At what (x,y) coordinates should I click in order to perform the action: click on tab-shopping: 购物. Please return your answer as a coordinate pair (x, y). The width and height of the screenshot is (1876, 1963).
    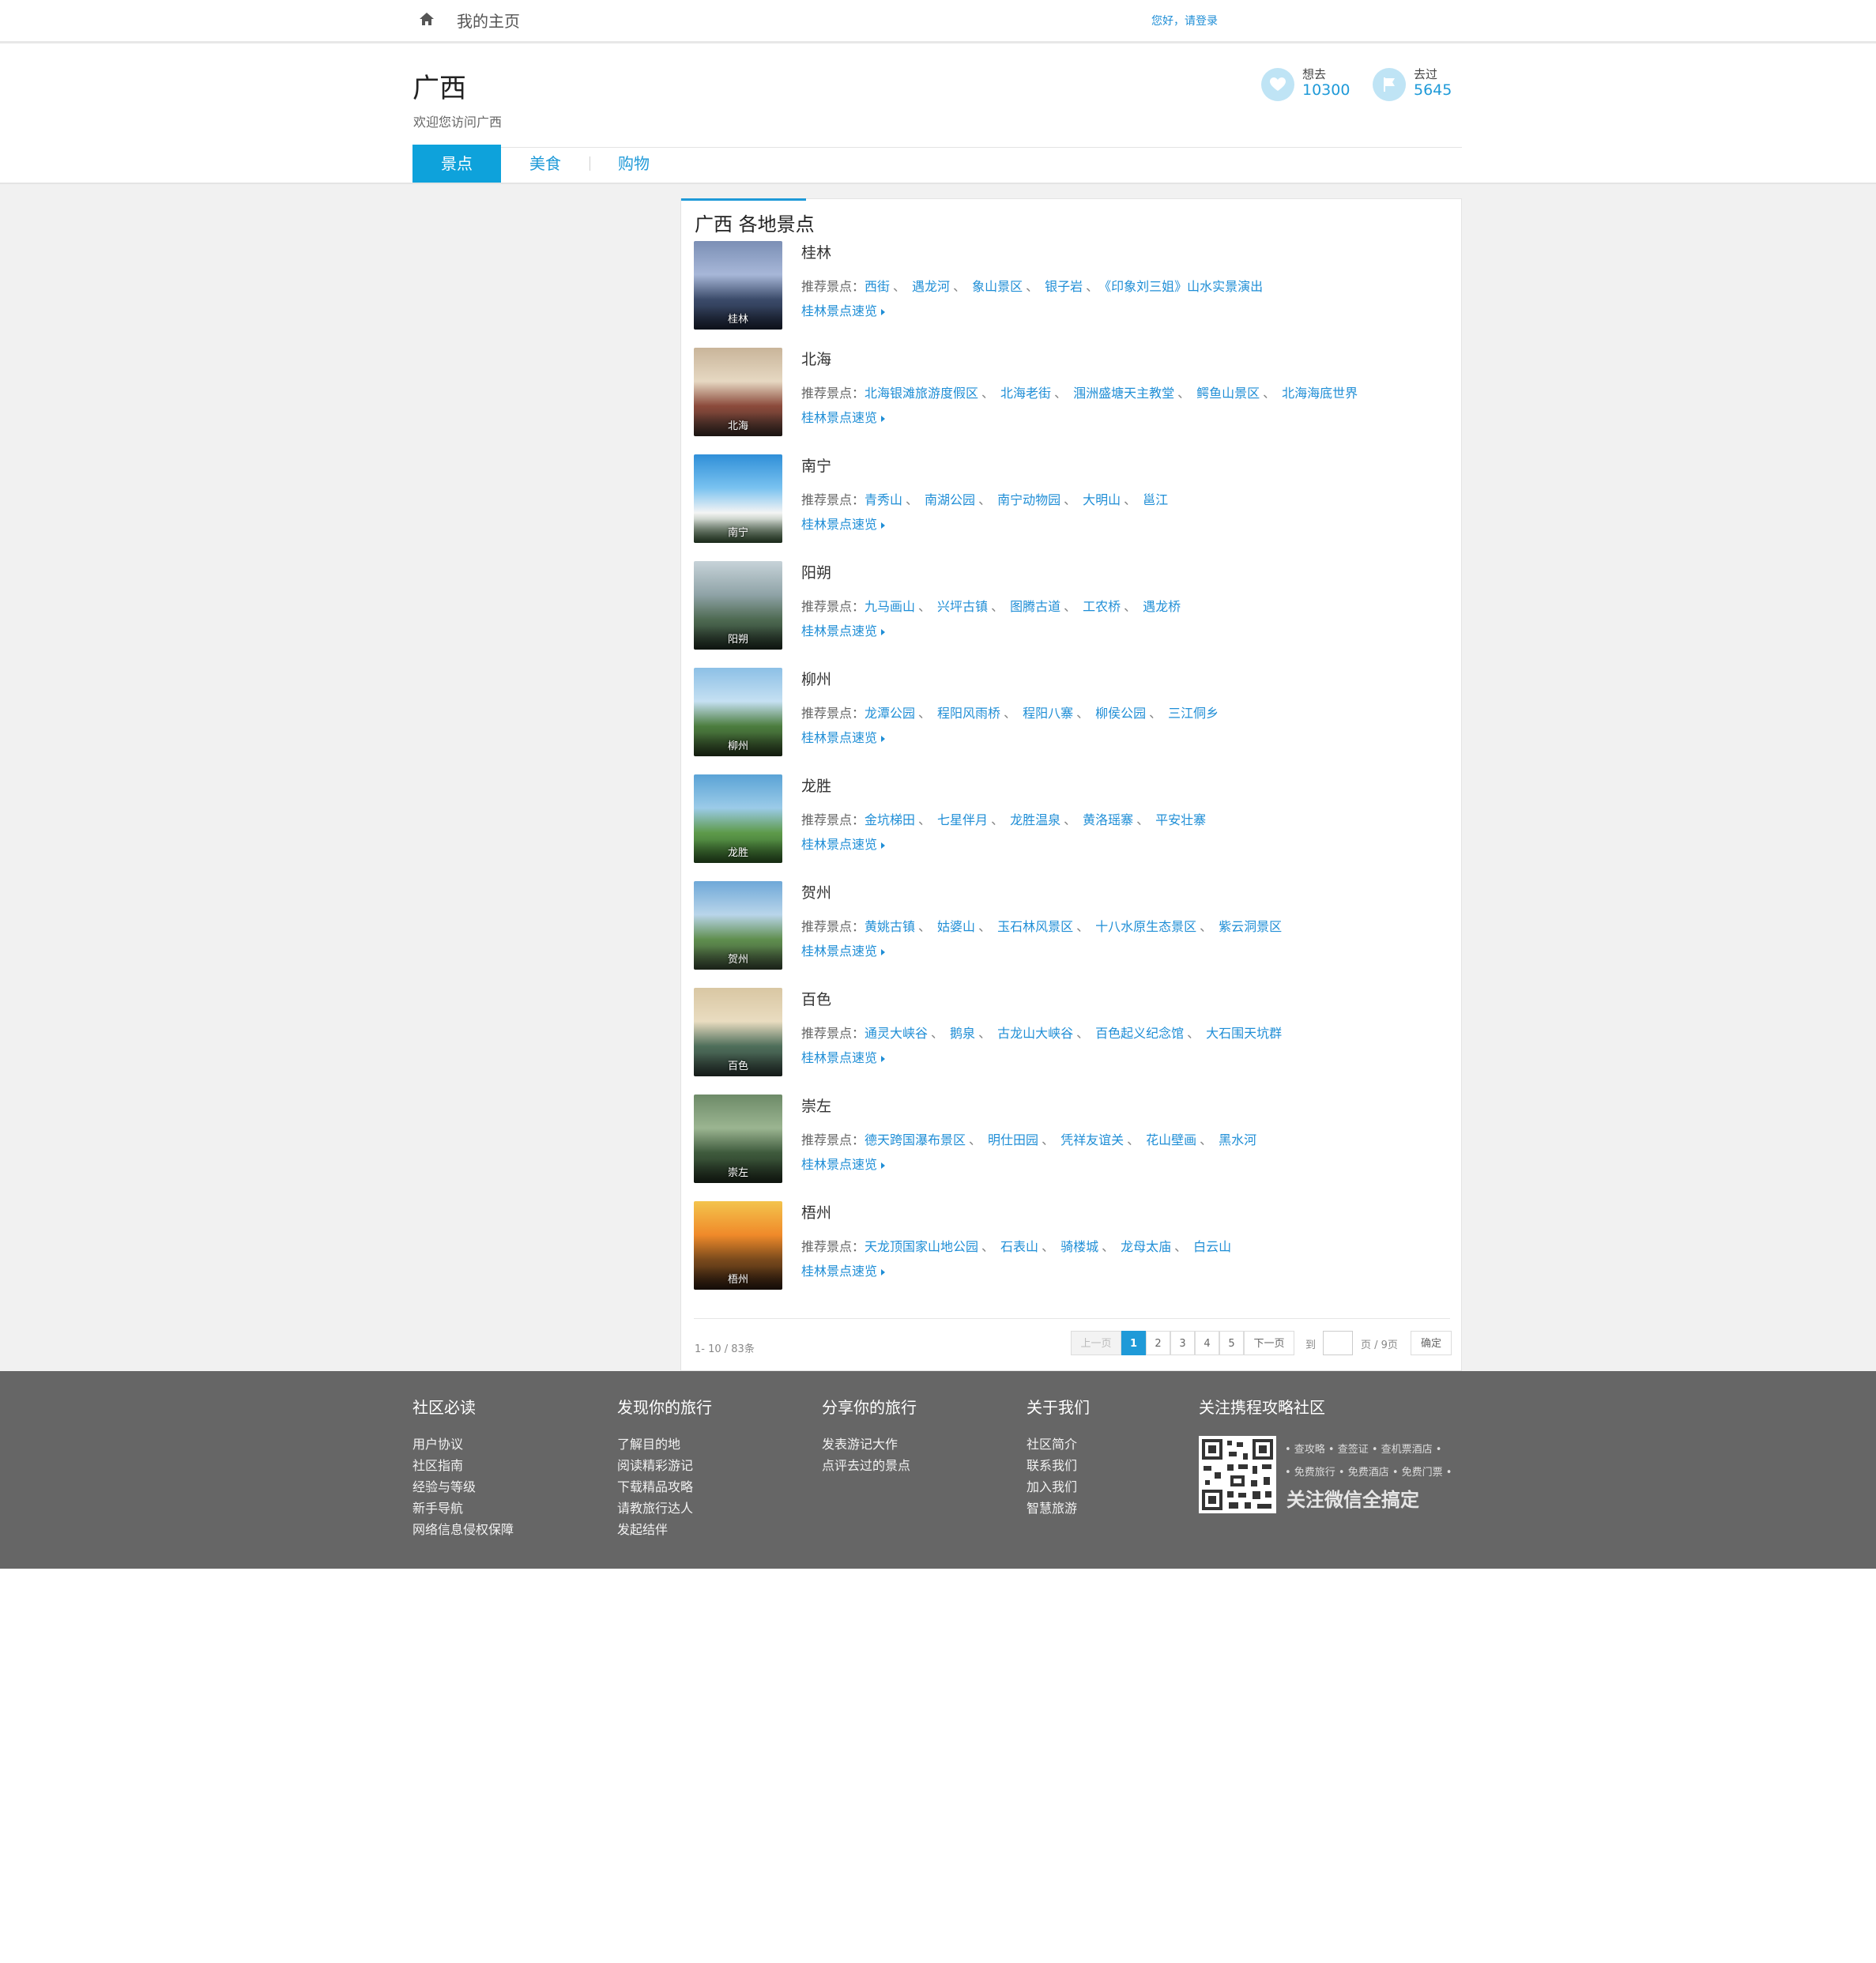
    Looking at the image, I should click on (634, 164).